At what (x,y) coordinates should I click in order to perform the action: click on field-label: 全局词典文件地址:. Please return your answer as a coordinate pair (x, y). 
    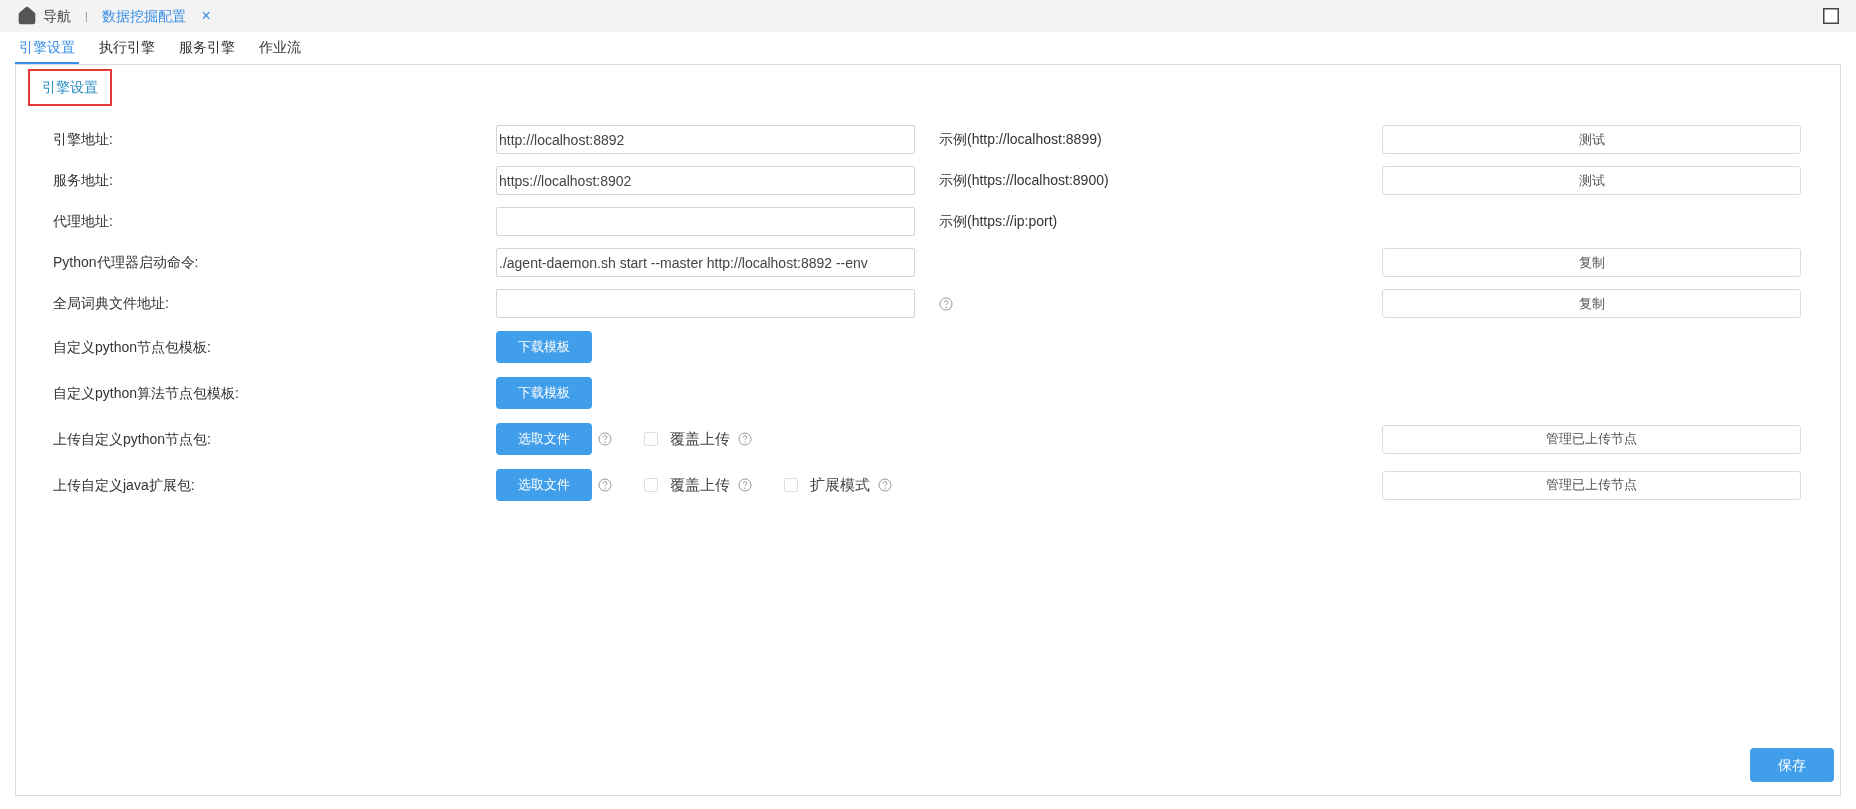
    Looking at the image, I should click on (111, 303).